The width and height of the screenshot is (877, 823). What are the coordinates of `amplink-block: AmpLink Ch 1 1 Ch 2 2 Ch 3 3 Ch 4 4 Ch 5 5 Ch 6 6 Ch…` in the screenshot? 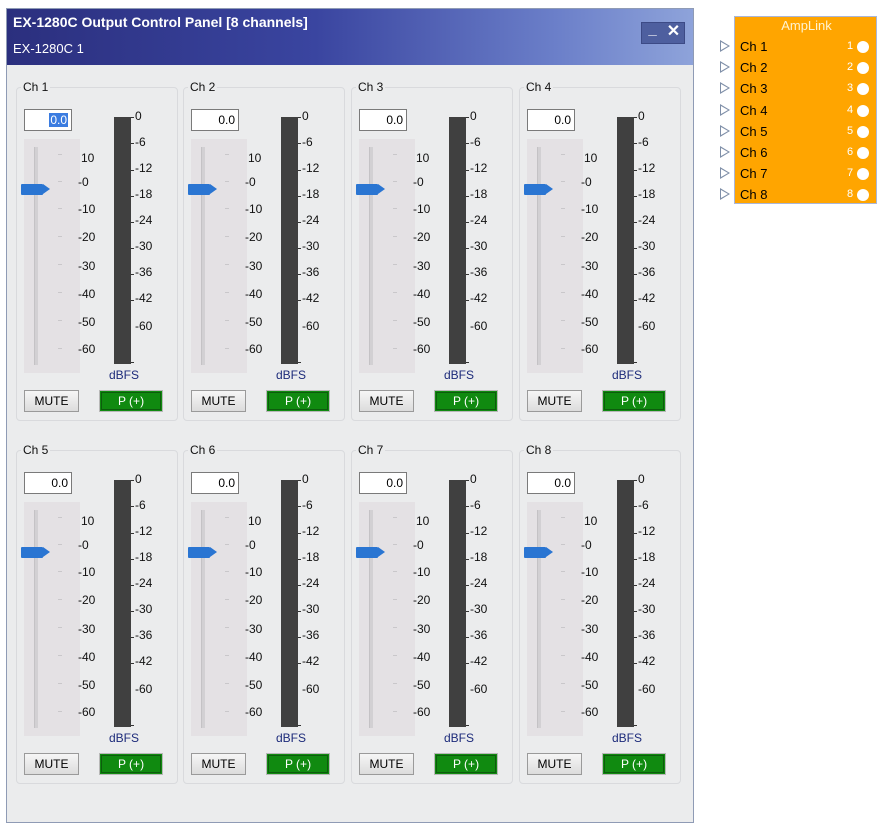 It's located at (798, 110).